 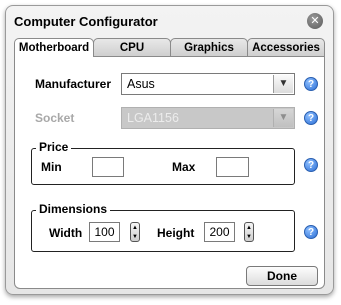 I want to click on price-group: Price Min Max, so click(x=163, y=162).